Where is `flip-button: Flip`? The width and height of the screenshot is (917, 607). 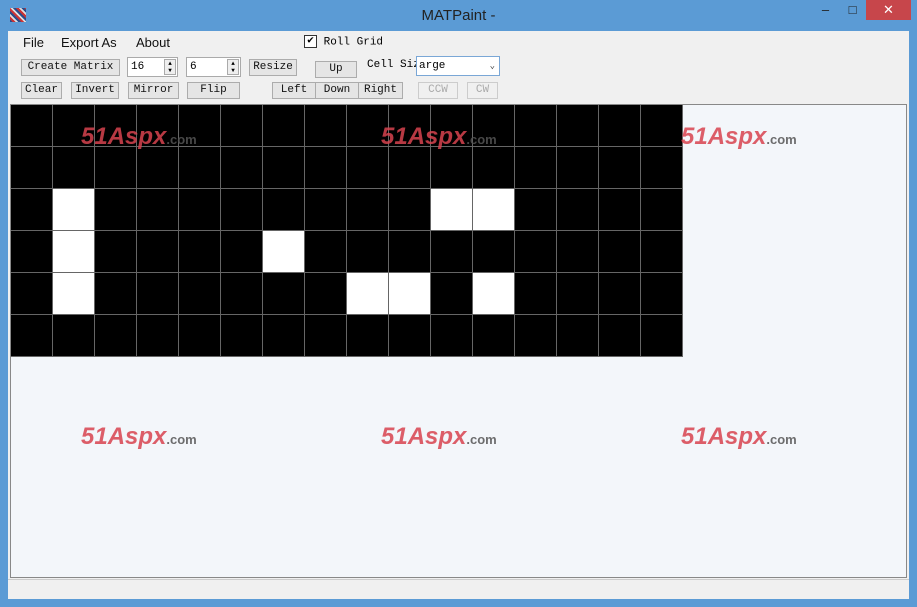
flip-button: Flip is located at coordinates (213, 90).